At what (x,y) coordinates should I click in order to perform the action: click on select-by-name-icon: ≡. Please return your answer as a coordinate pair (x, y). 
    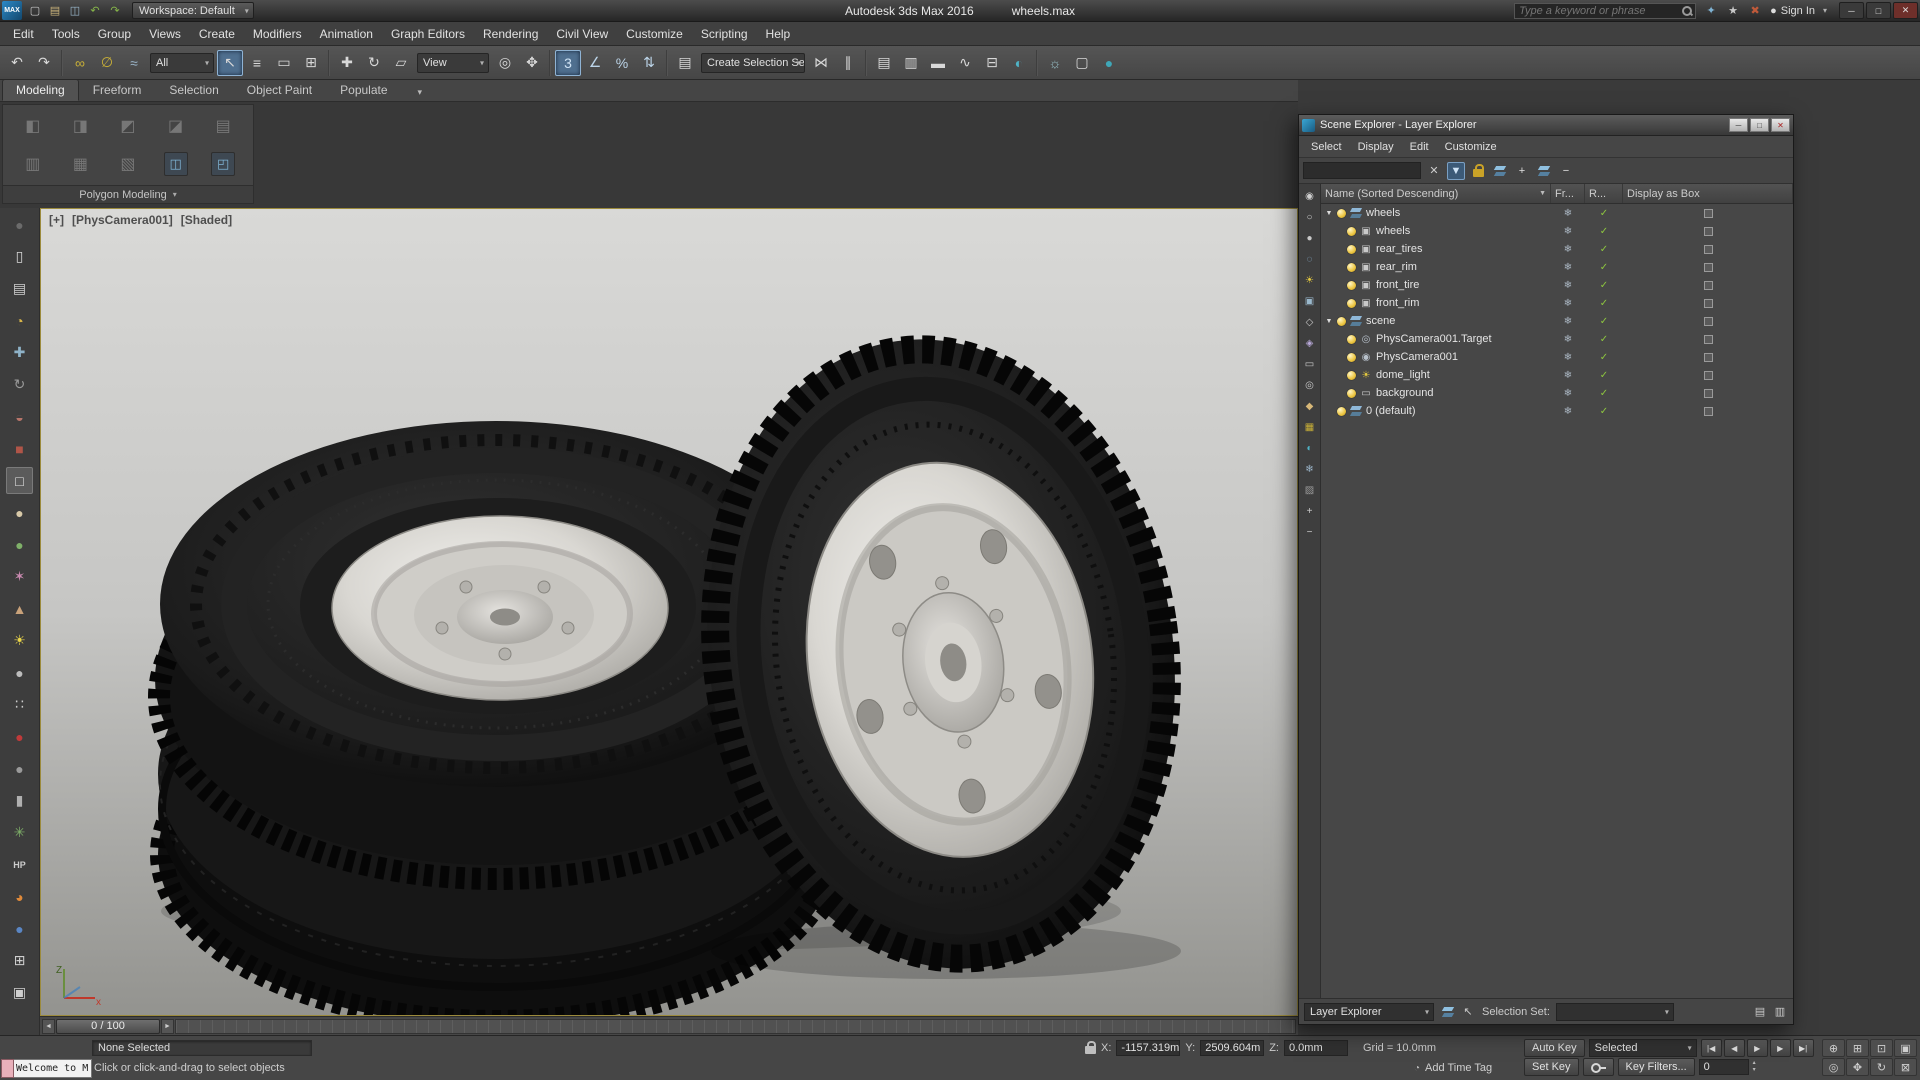
    Looking at the image, I should click on (257, 63).